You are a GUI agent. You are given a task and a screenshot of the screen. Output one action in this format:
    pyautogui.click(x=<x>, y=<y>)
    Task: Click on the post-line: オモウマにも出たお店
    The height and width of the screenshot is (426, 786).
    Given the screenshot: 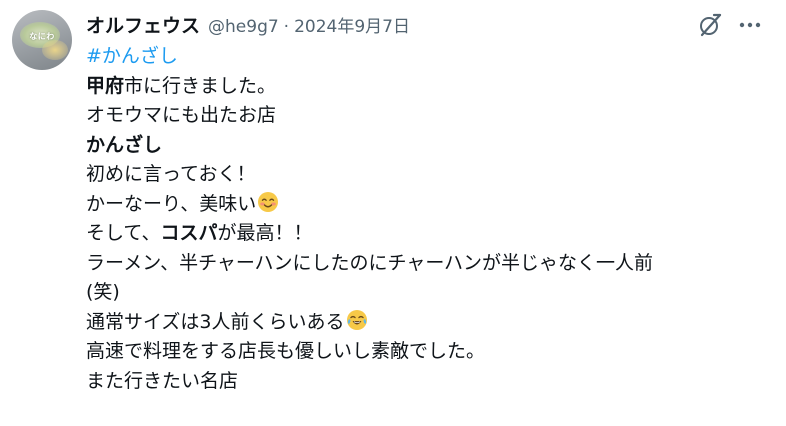 What is the action you would take?
    pyautogui.click(x=181, y=115)
    